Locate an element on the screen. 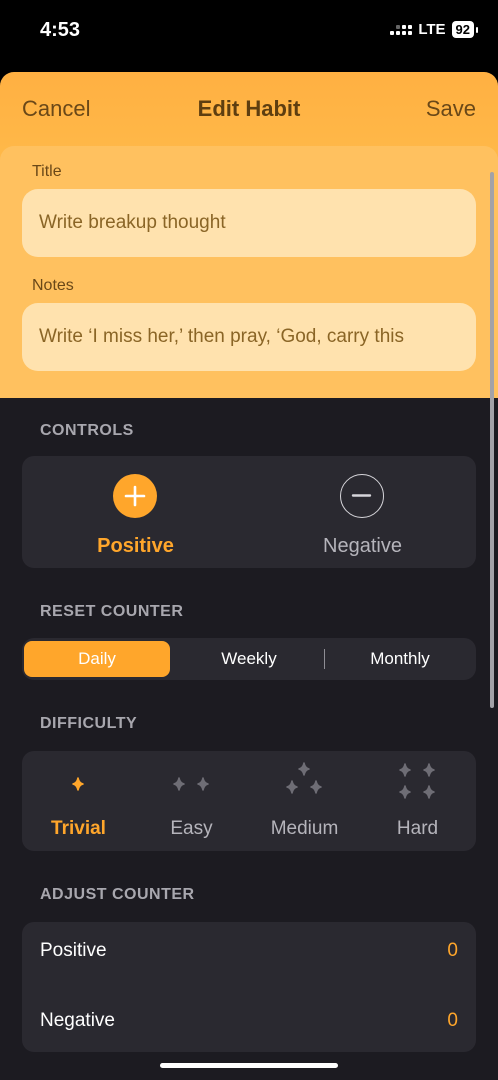 The image size is (498, 1080). save-button: Save is located at coordinates (451, 109).